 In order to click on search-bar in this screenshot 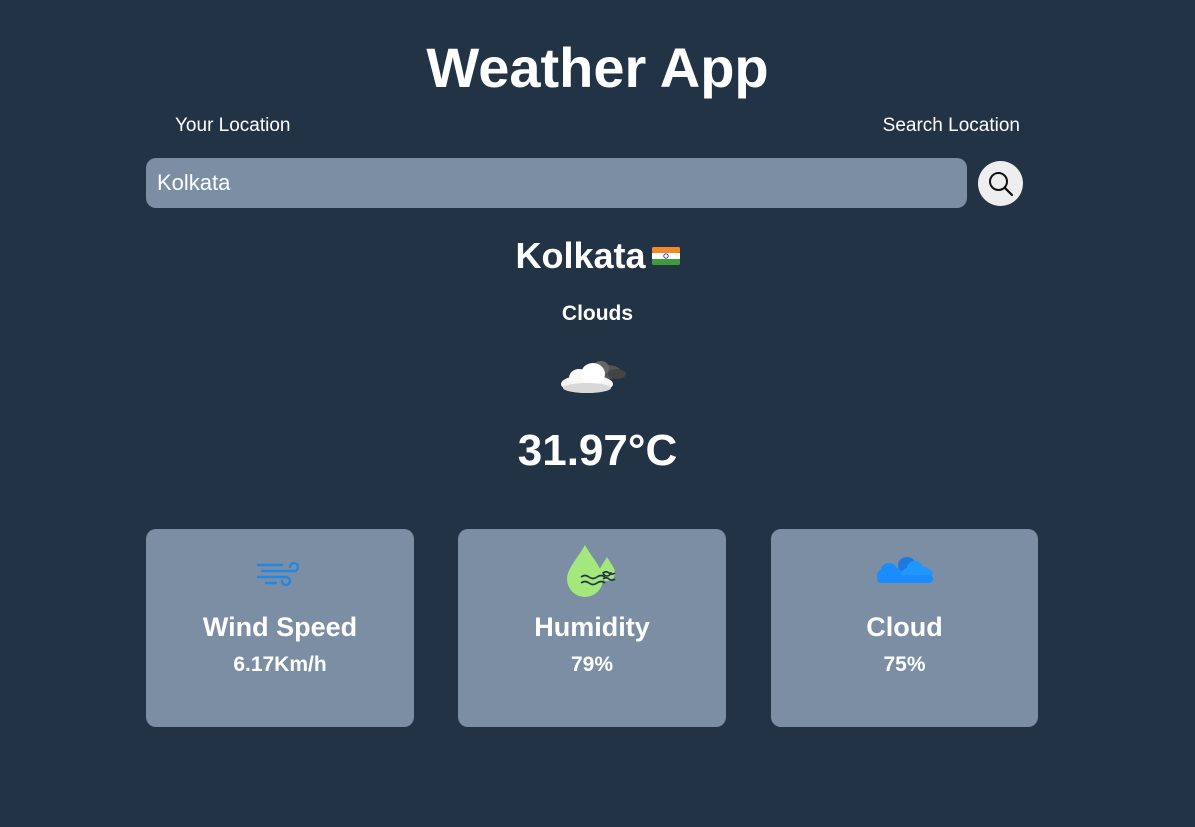, I will do `click(586, 183)`.